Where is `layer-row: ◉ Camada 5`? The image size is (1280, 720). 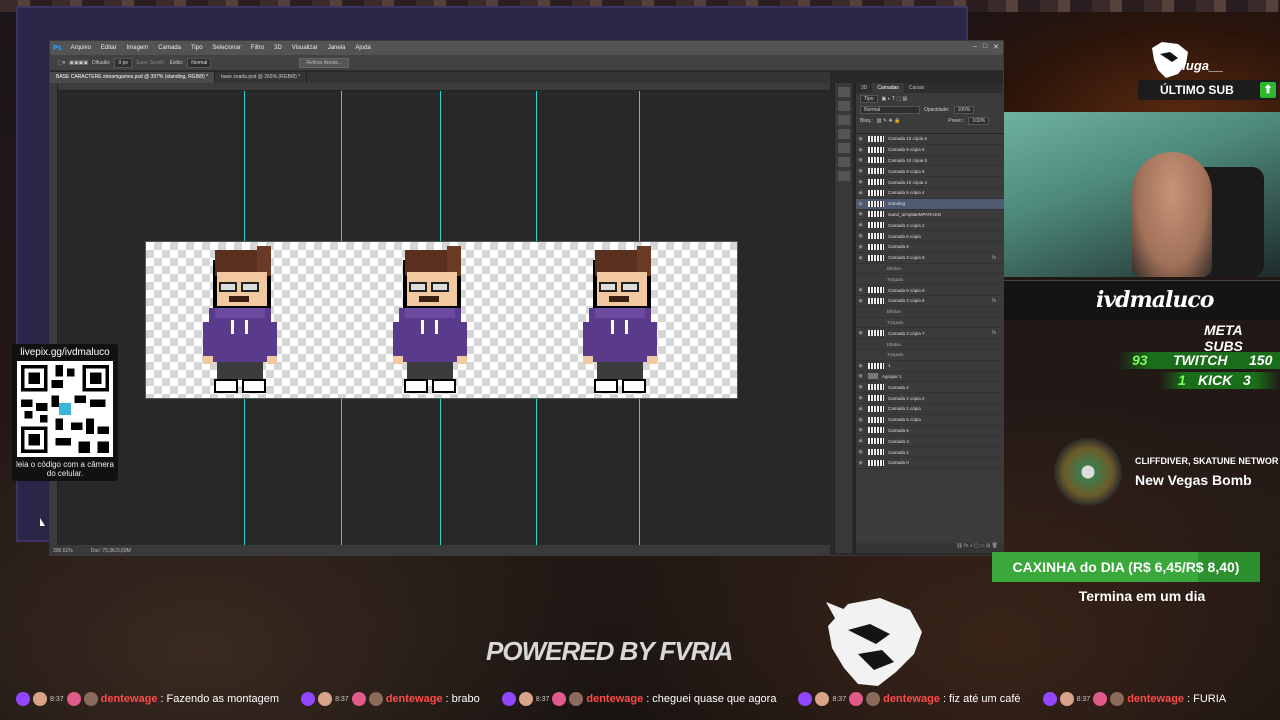
layer-row: ◉ Camada 5 is located at coordinates (930, 431).